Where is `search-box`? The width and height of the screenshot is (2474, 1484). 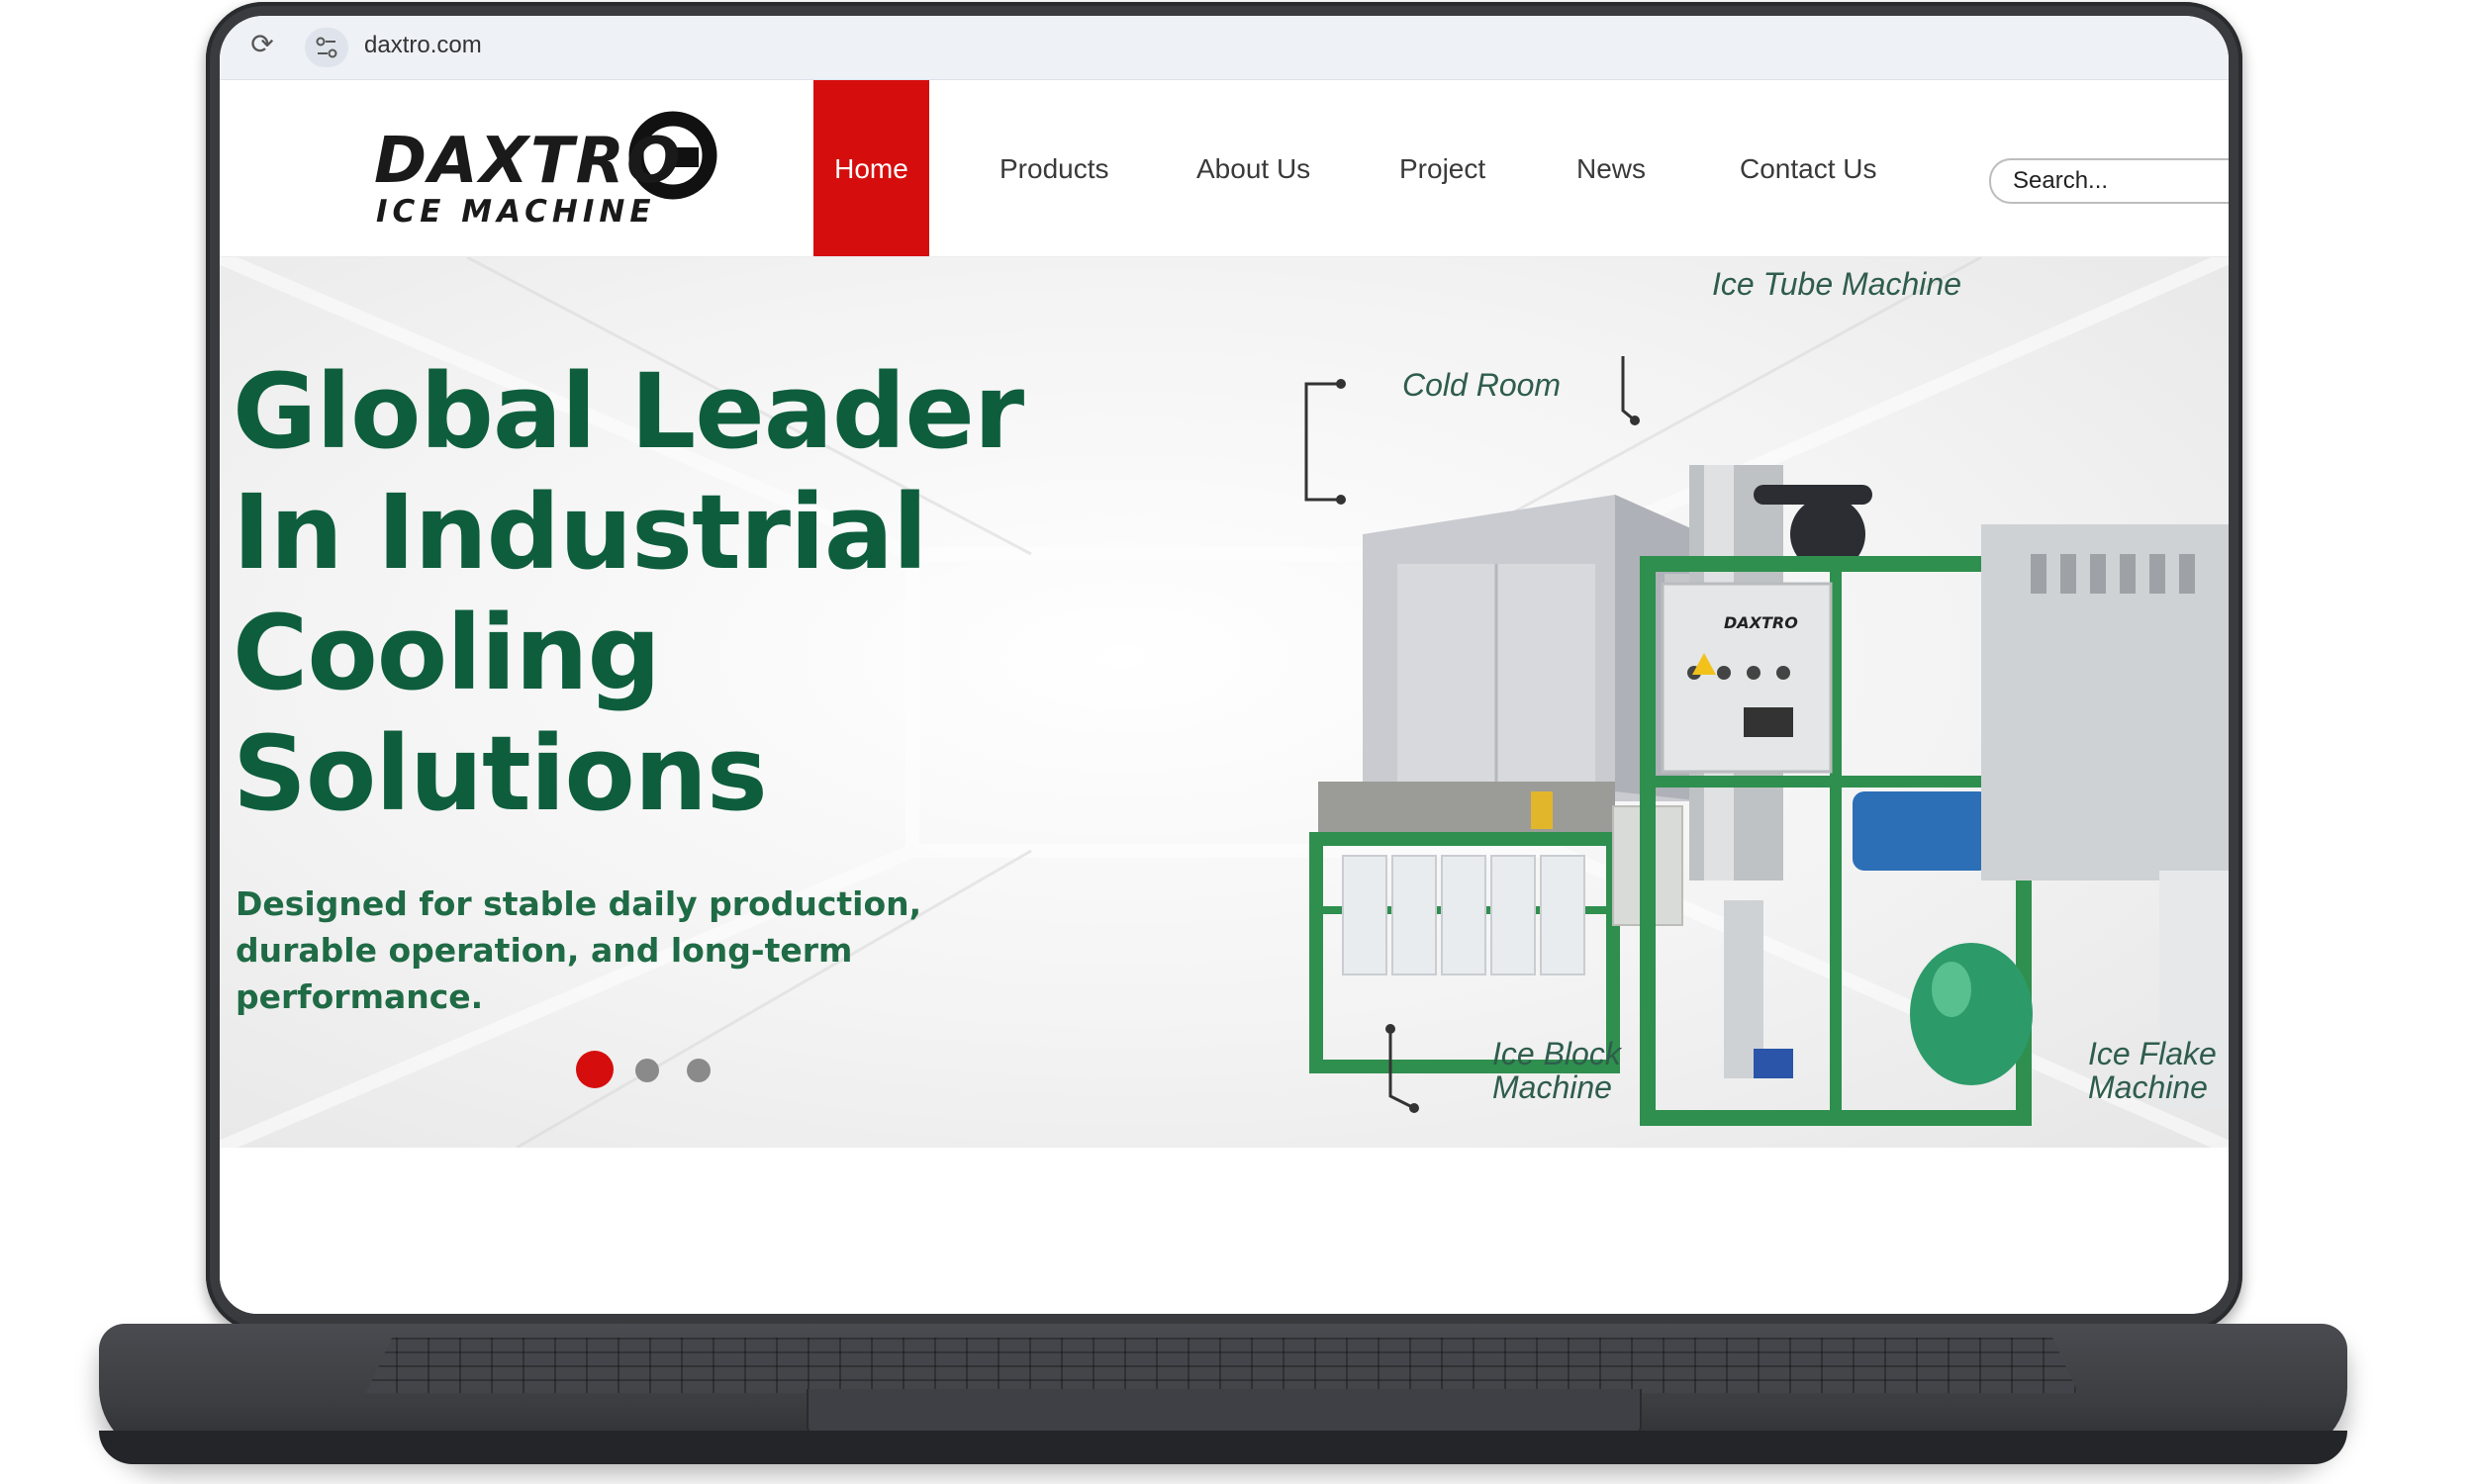 search-box is located at coordinates (2109, 181).